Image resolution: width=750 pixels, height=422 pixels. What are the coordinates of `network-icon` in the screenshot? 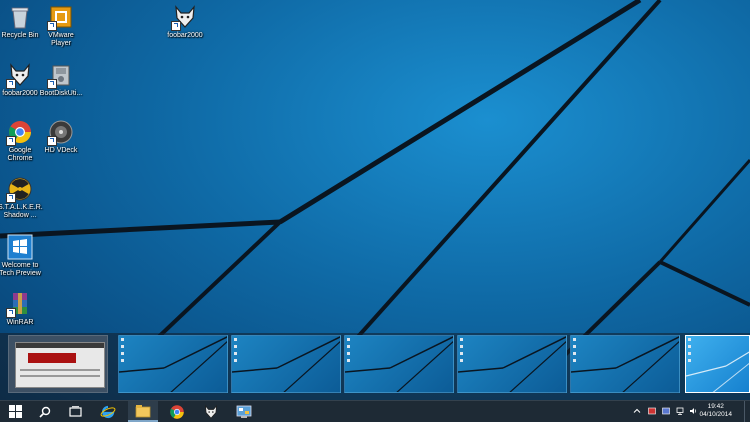 It's located at (680, 411).